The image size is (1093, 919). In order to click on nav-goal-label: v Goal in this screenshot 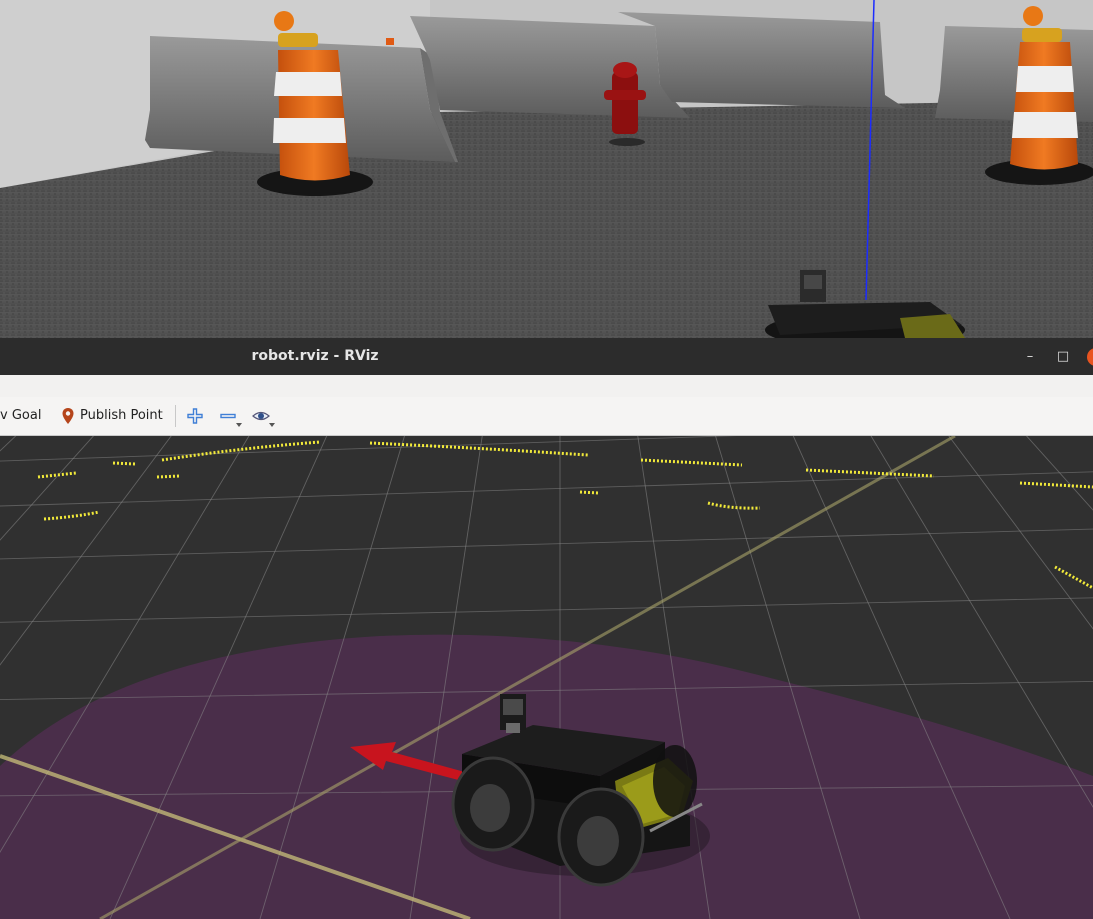, I will do `click(21, 415)`.